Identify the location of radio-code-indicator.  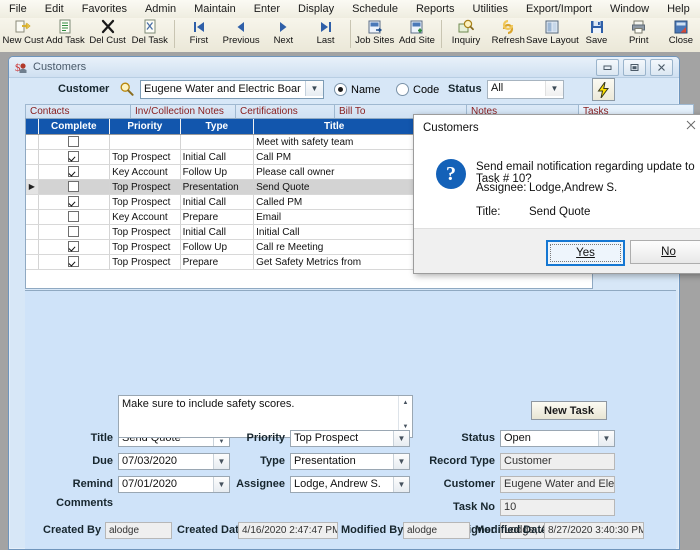
(402, 89).